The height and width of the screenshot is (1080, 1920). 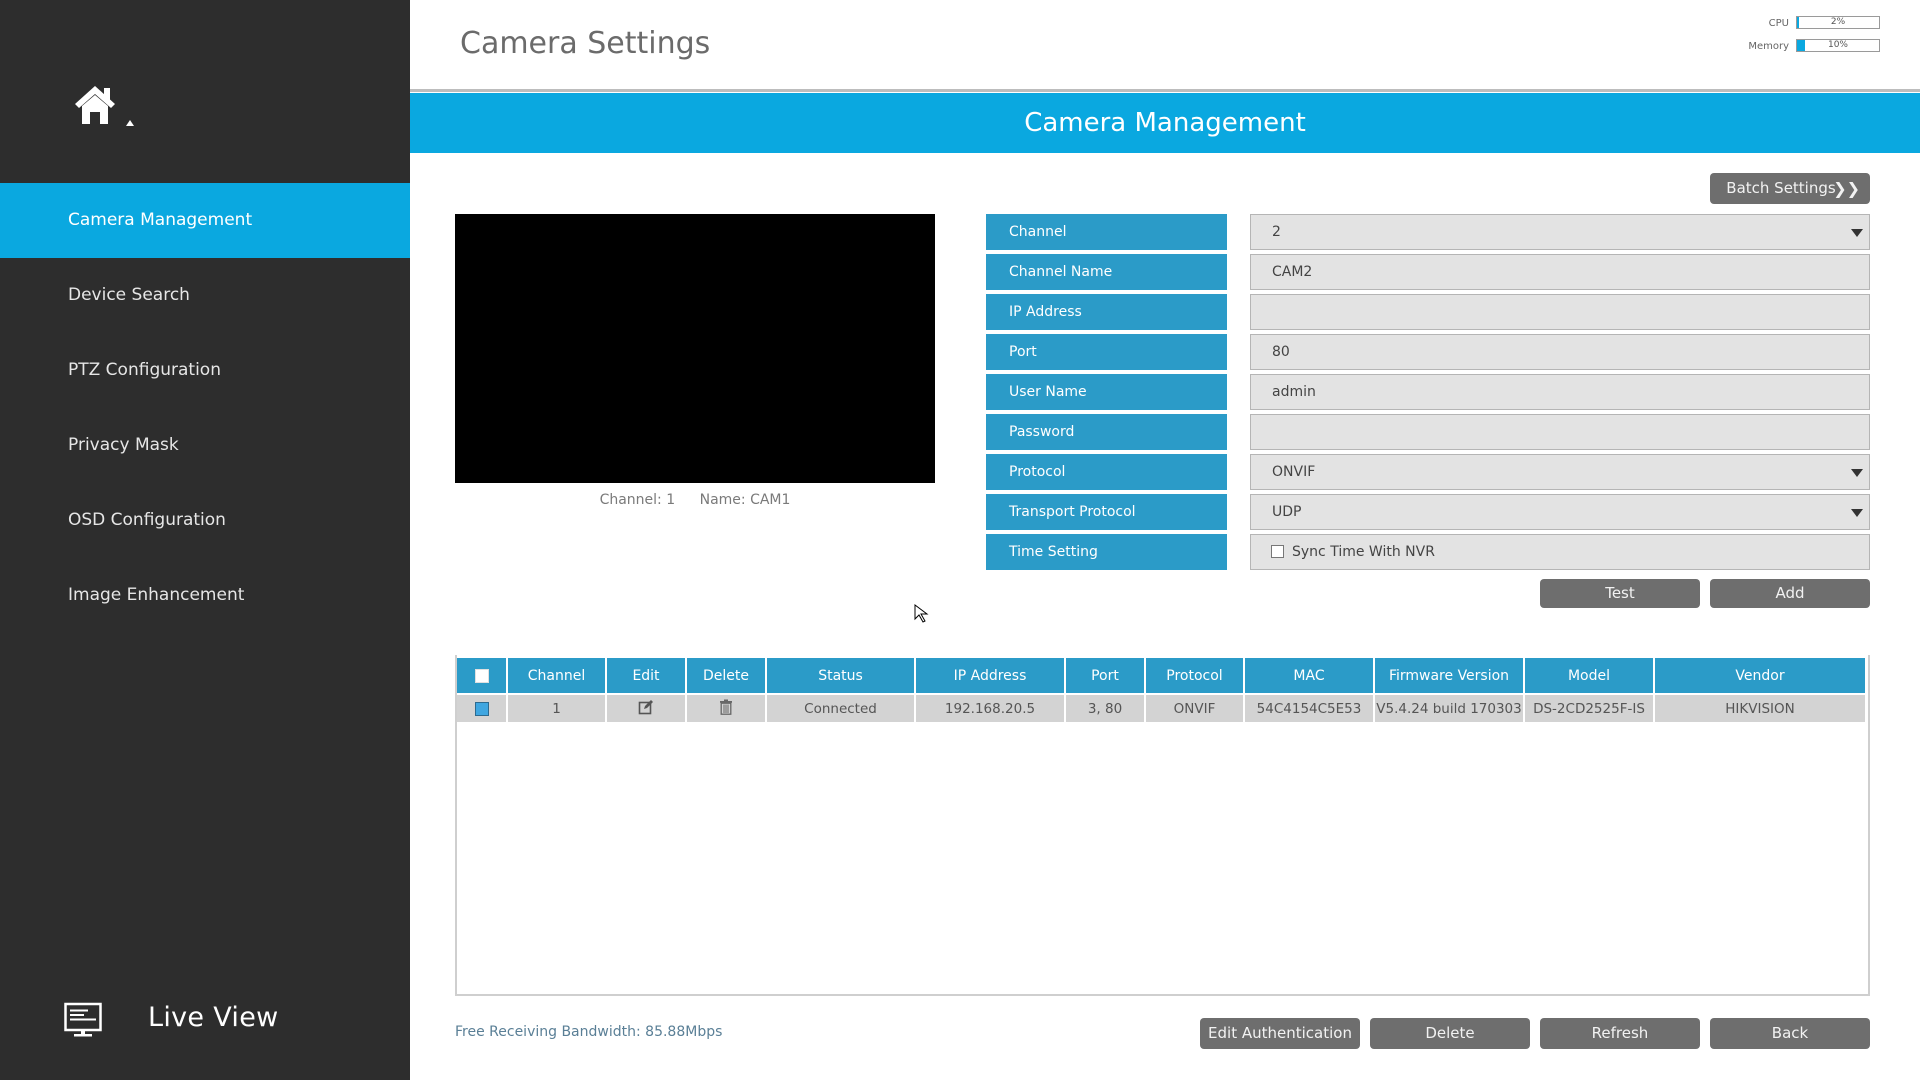 What do you see at coordinates (1165, 123) in the screenshot?
I see `section-banner: Camera Management` at bounding box center [1165, 123].